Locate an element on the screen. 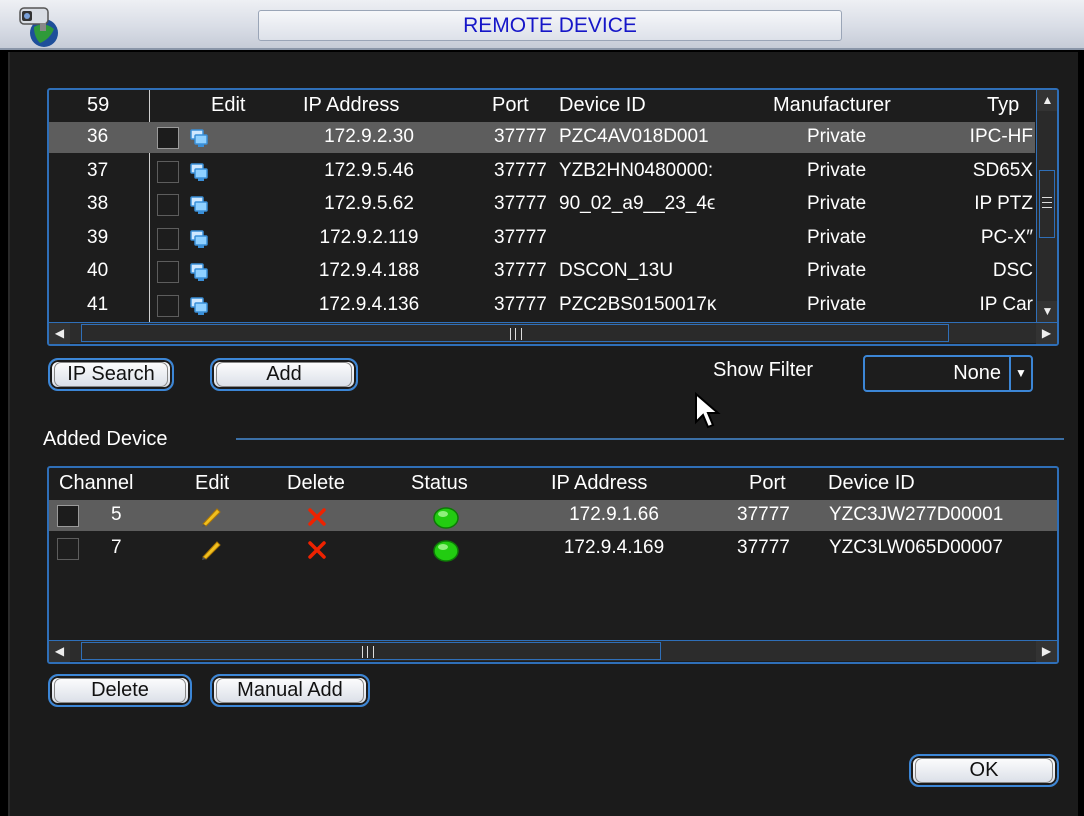 The image size is (1084, 816). show-filter-select: None ▼ is located at coordinates (948, 373).